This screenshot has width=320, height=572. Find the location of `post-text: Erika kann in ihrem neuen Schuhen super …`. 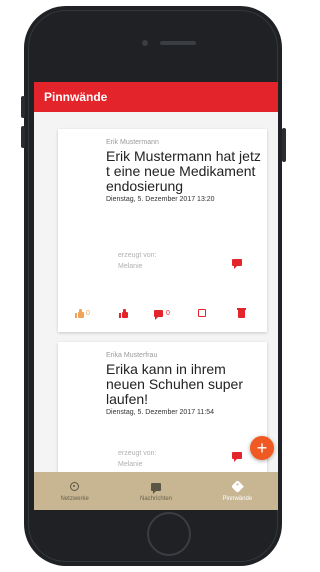

post-text: Erika kann in ihrem neuen Schuhen super … is located at coordinates (174, 384).